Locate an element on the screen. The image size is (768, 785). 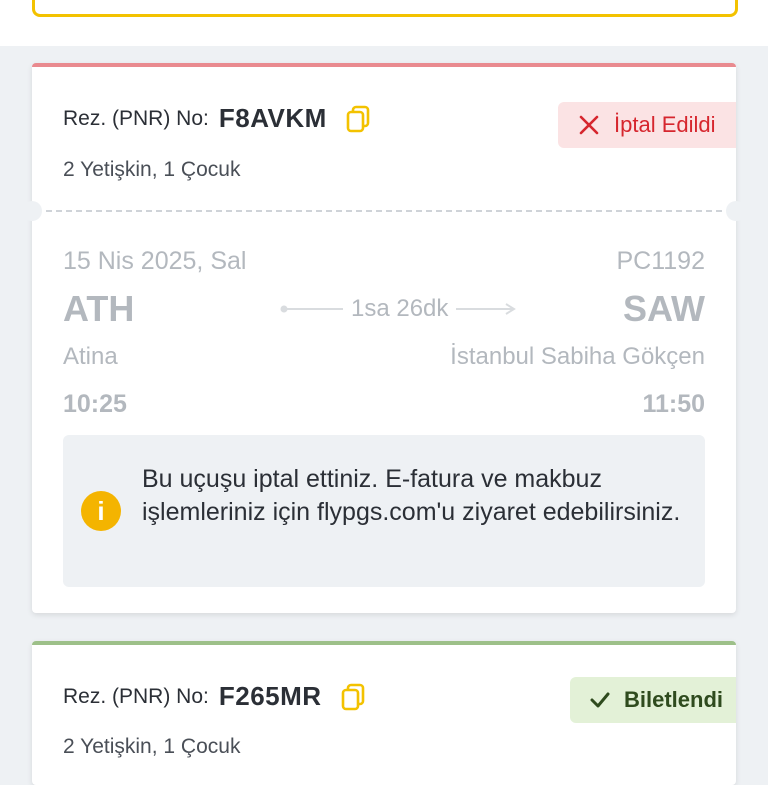
origin-code: ATH is located at coordinates (99, 308).